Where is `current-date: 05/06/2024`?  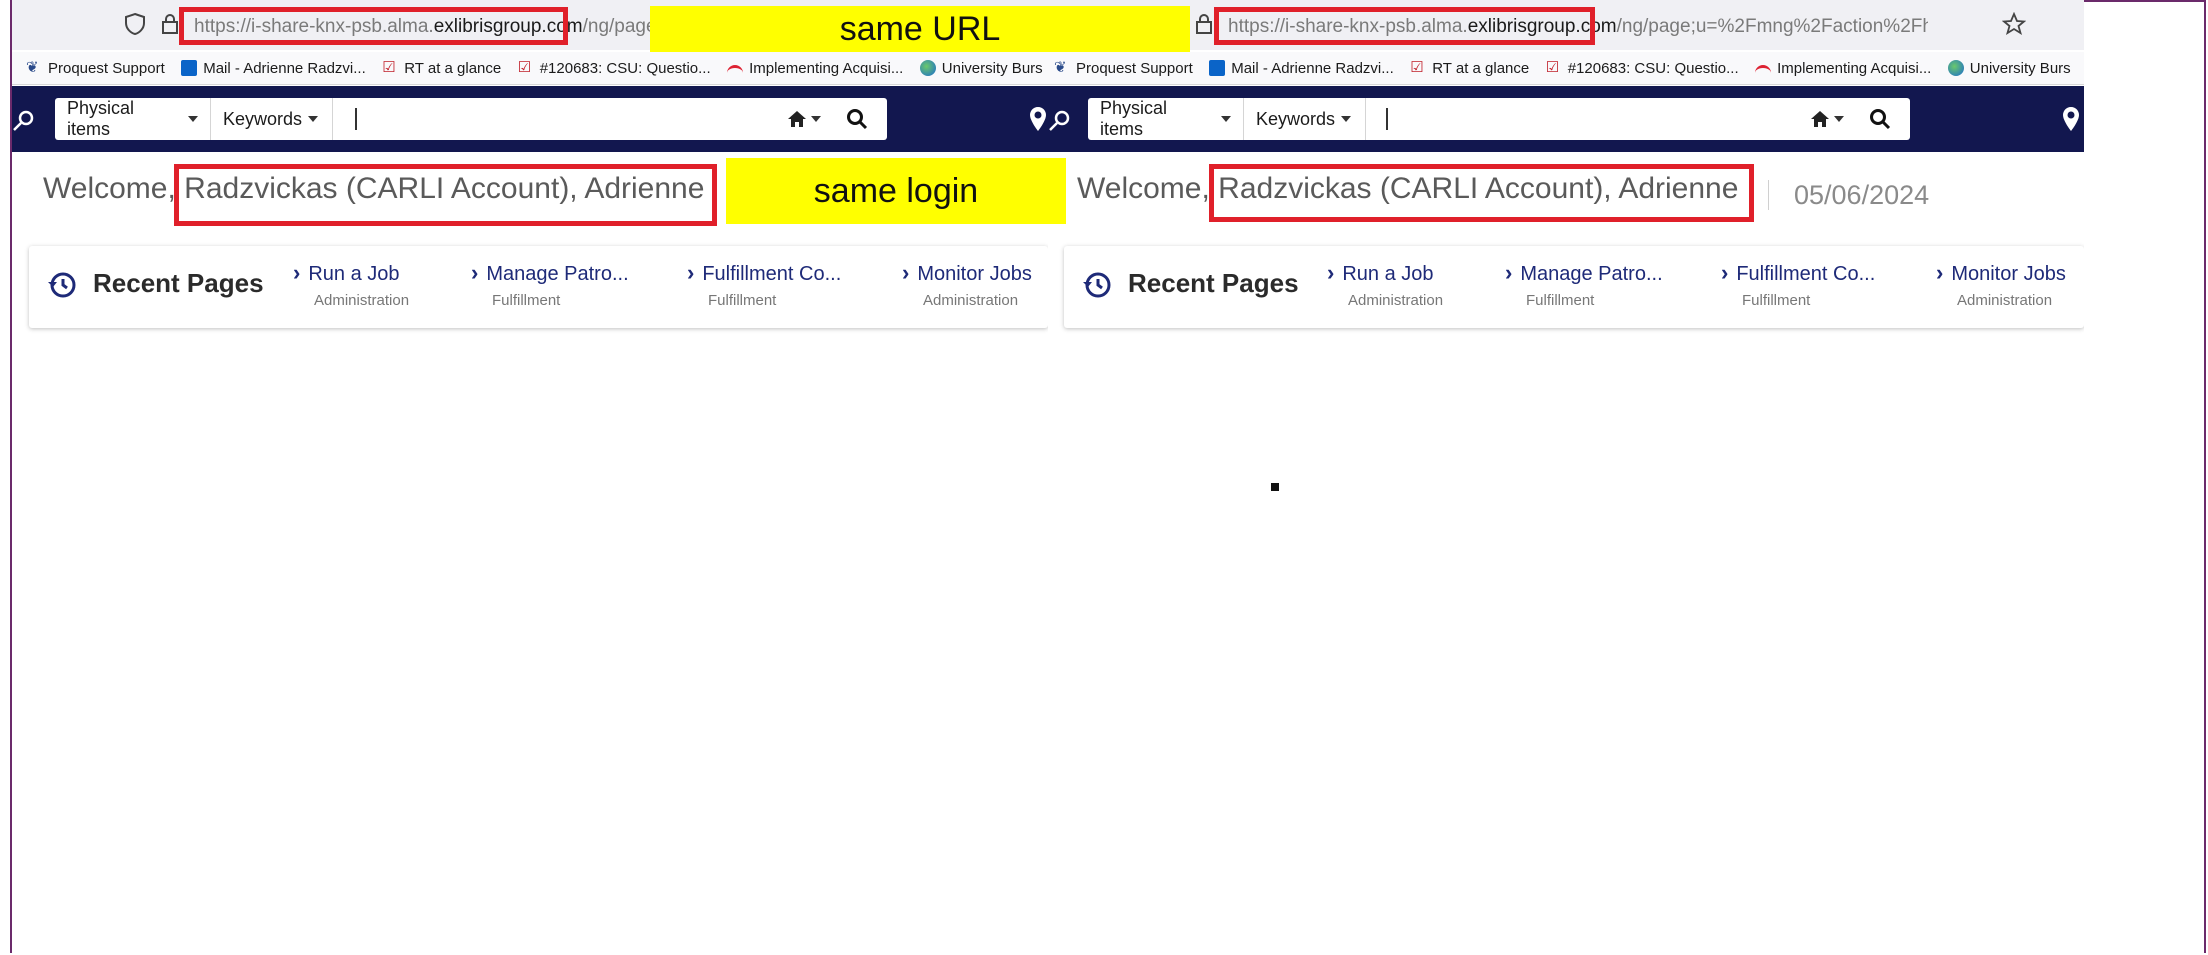
current-date: 05/06/2024 is located at coordinates (1862, 195).